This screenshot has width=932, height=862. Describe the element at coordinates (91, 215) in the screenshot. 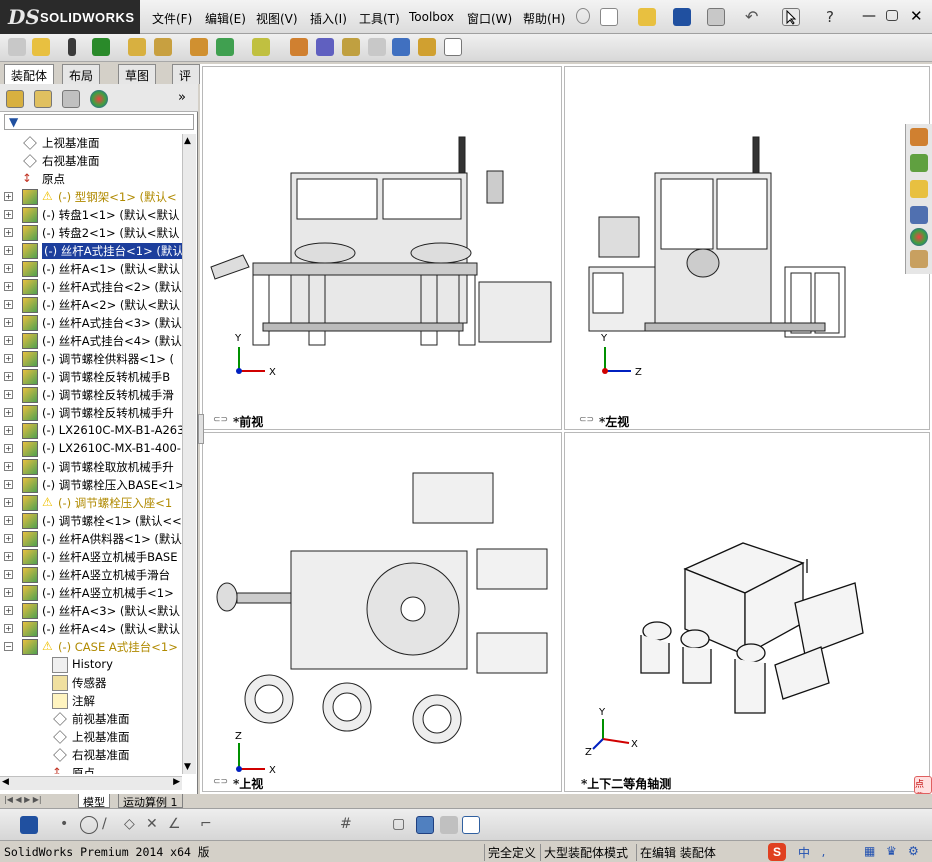

I see `tree-row: + (-) 转盘1<1> (默认<默认` at that location.